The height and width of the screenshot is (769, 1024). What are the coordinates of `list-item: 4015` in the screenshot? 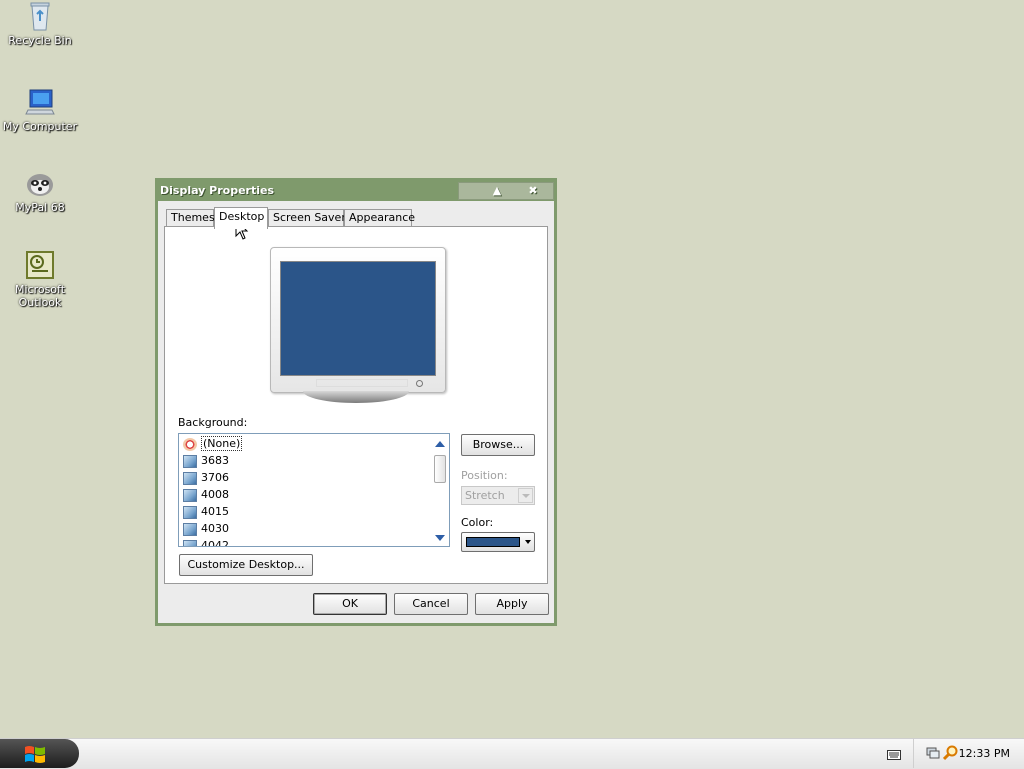 It's located at (206, 511).